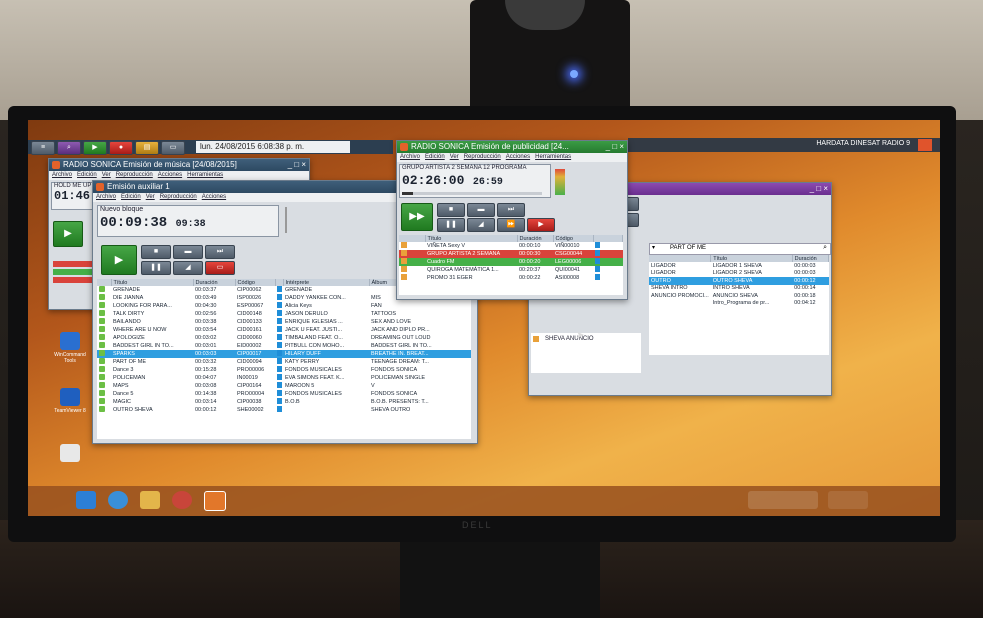 The image size is (983, 618). Describe the element at coordinates (156, 252) in the screenshot. I see `aux-stop-button: ■` at that location.